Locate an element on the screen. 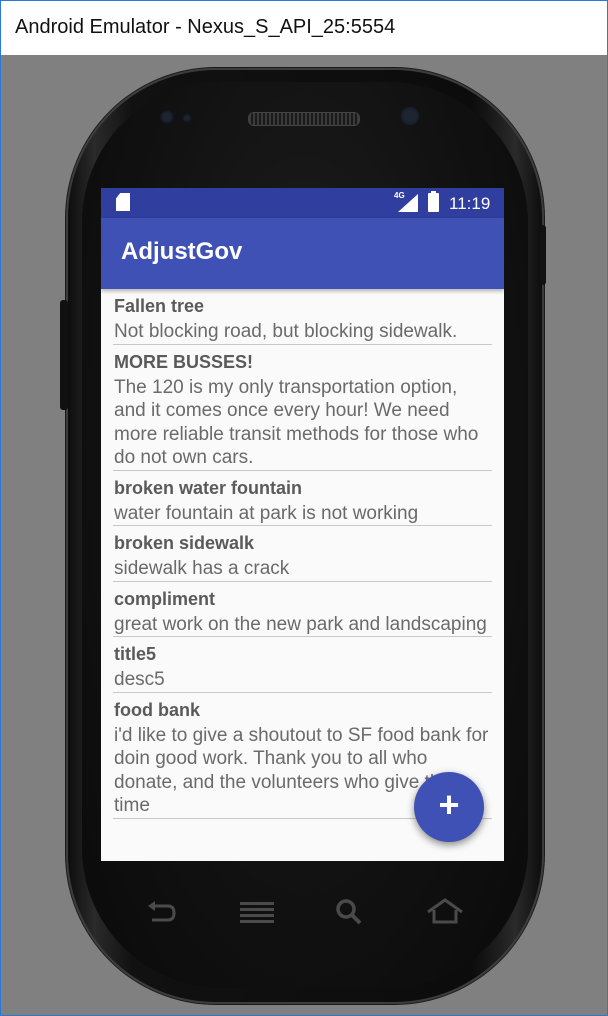 This screenshot has height=1016, width=608. status-bar: 4G 11:19 is located at coordinates (302, 203).